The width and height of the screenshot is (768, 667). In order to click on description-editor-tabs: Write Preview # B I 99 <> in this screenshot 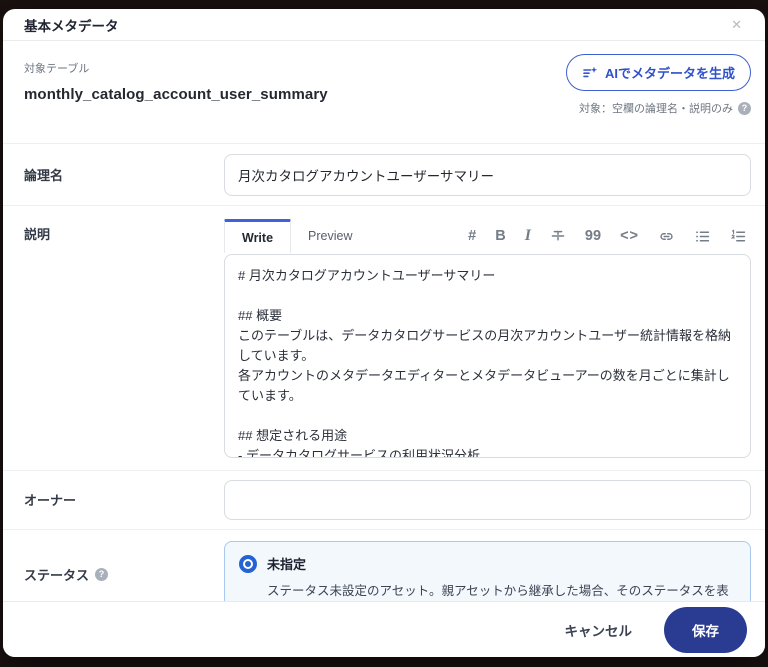, I will do `click(487, 236)`.